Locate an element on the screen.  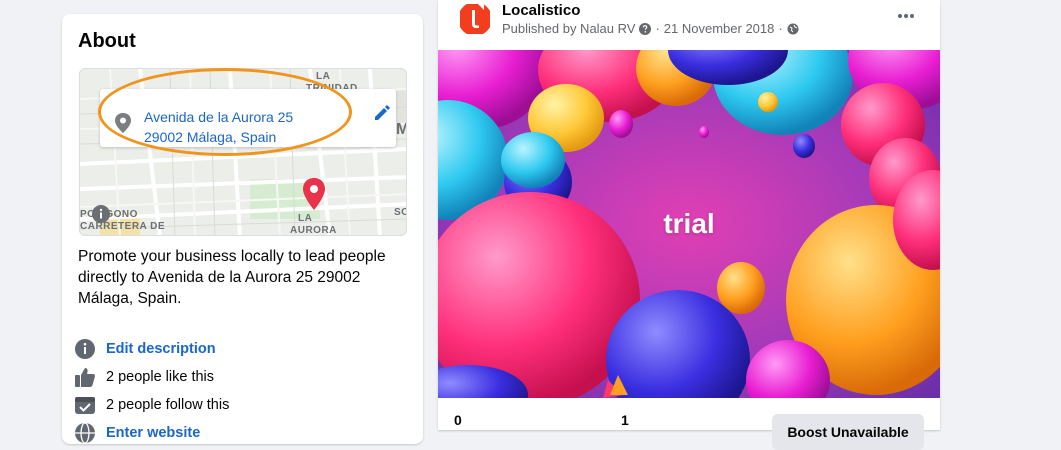
edit-description-link: Edit description is located at coordinates (161, 349).